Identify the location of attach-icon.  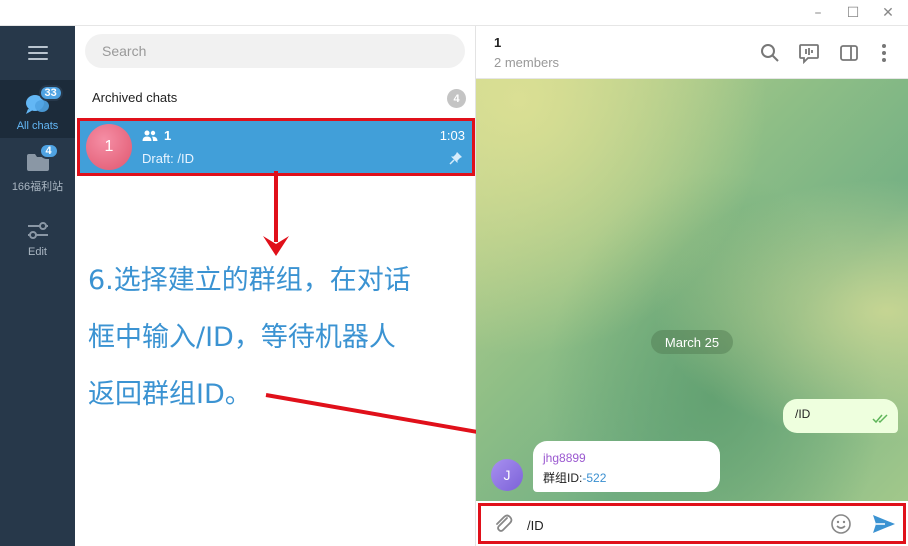
(503, 526).